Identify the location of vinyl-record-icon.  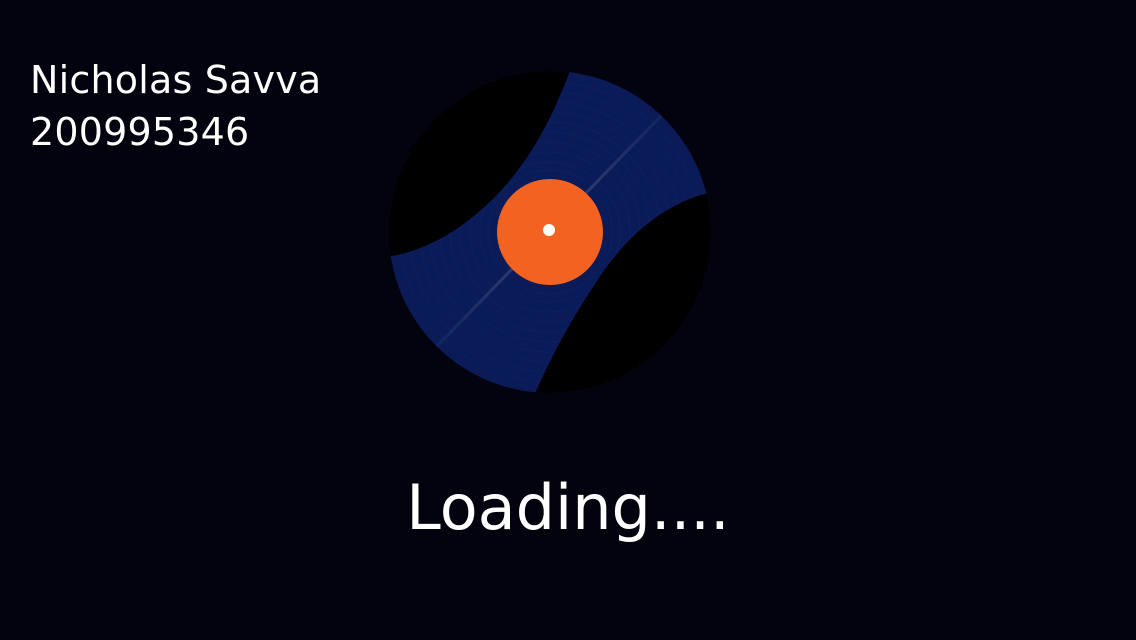
(551, 235).